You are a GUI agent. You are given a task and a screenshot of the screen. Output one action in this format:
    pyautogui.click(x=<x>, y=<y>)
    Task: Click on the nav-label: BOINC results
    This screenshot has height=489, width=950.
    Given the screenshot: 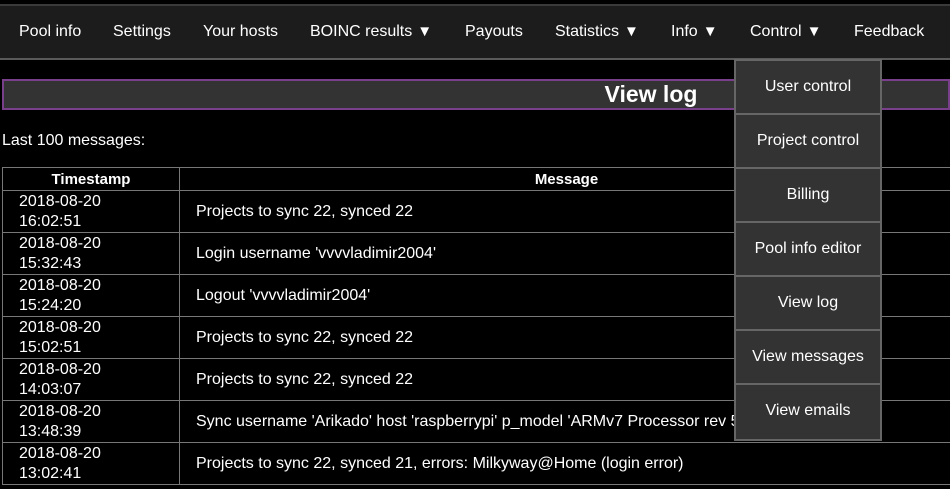 What is the action you would take?
    pyautogui.click(x=361, y=31)
    